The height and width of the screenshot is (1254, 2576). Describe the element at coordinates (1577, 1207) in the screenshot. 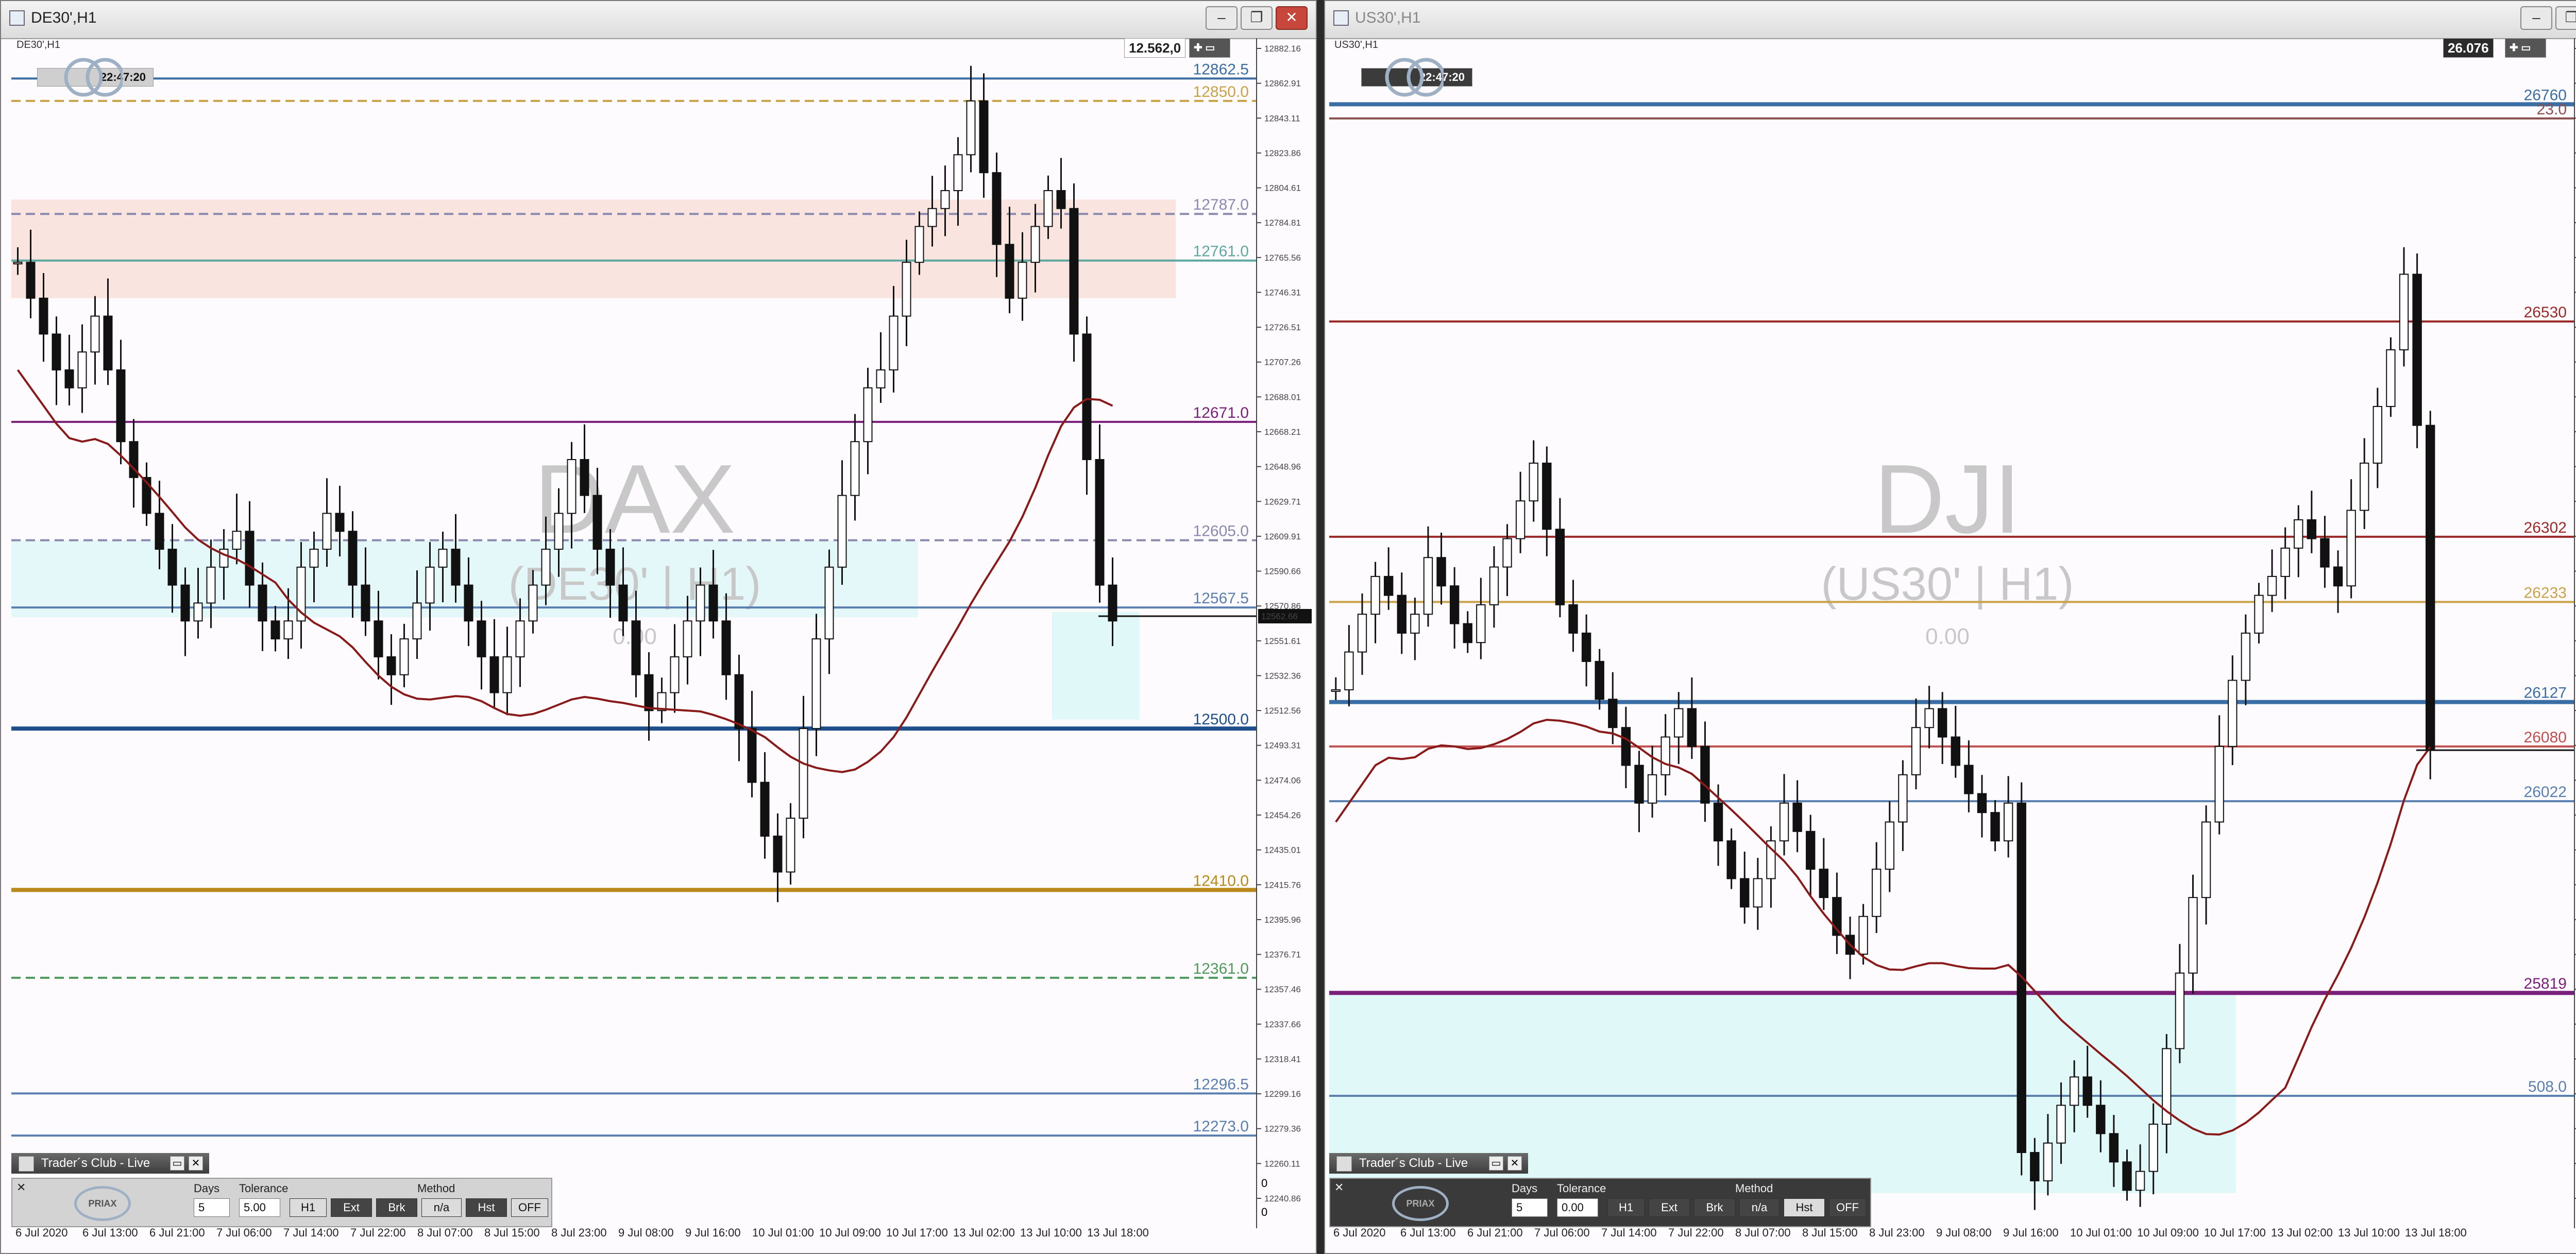

I see `tolerance-input: 0.00` at that location.